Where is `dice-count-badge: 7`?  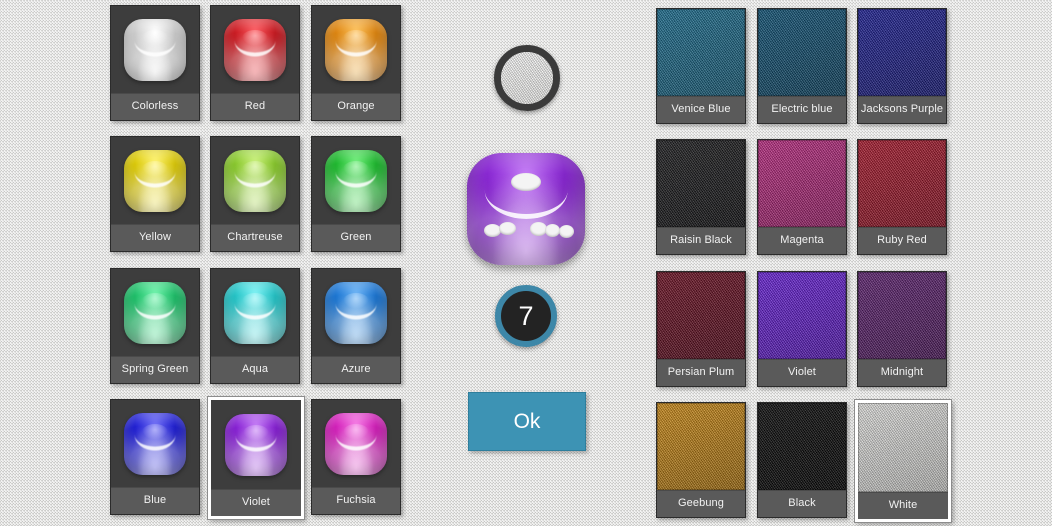
dice-count-badge: 7 is located at coordinates (526, 316).